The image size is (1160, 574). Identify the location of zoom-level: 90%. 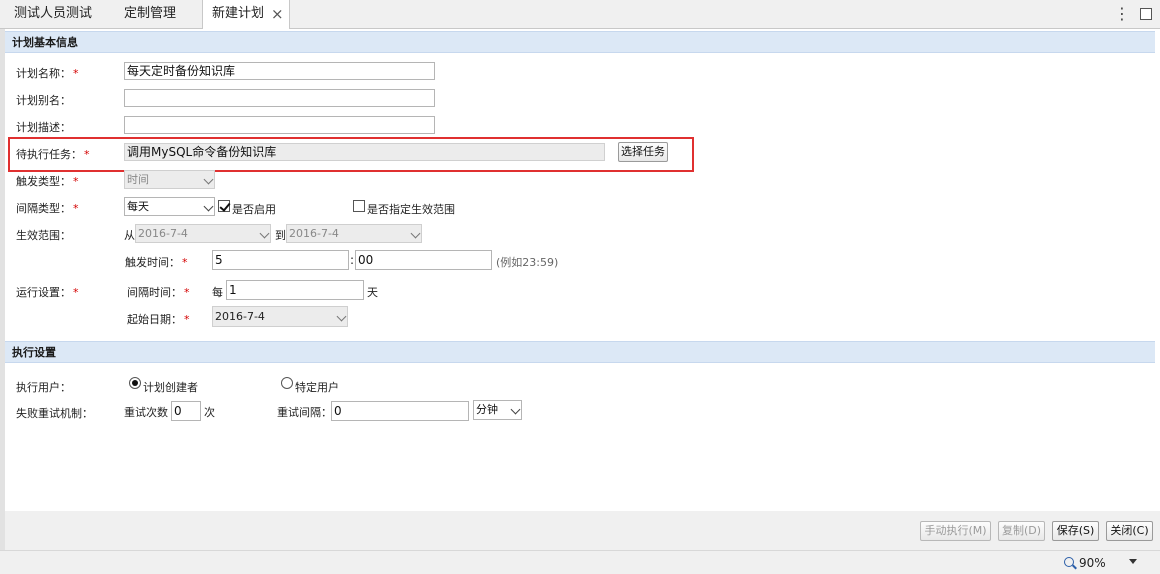
(1092, 563).